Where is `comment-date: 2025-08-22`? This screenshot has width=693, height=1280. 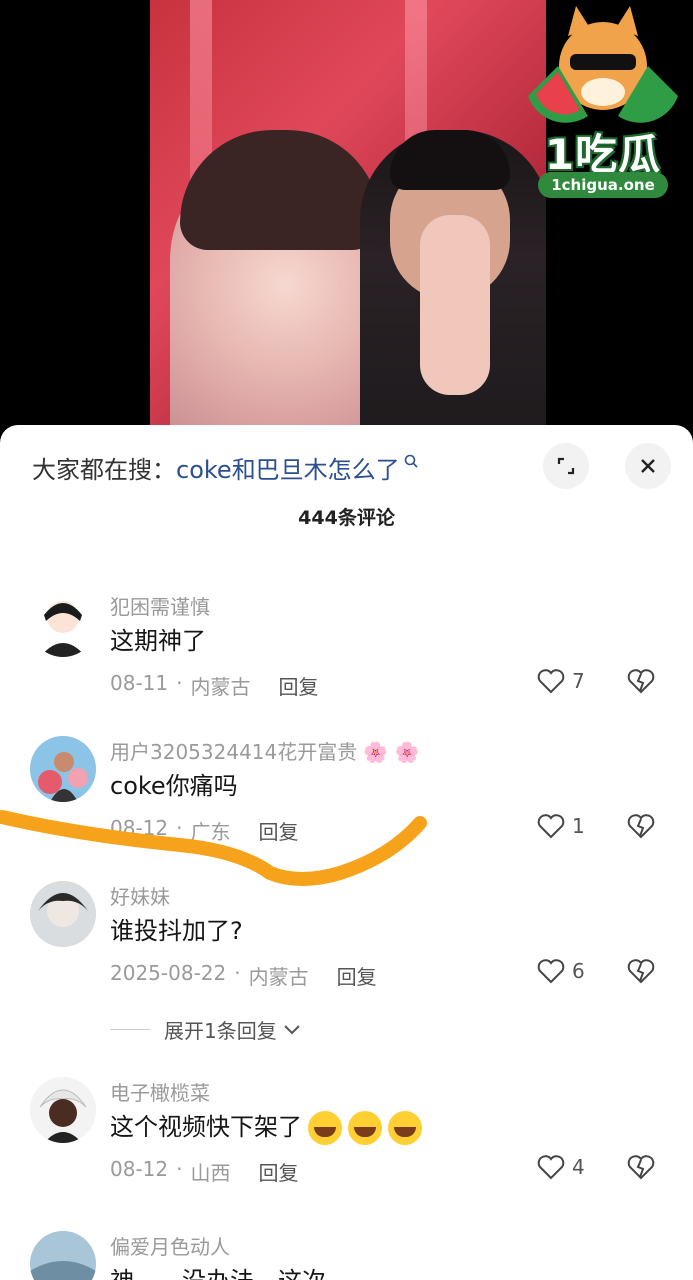
comment-date: 2025-08-22 is located at coordinates (168, 973).